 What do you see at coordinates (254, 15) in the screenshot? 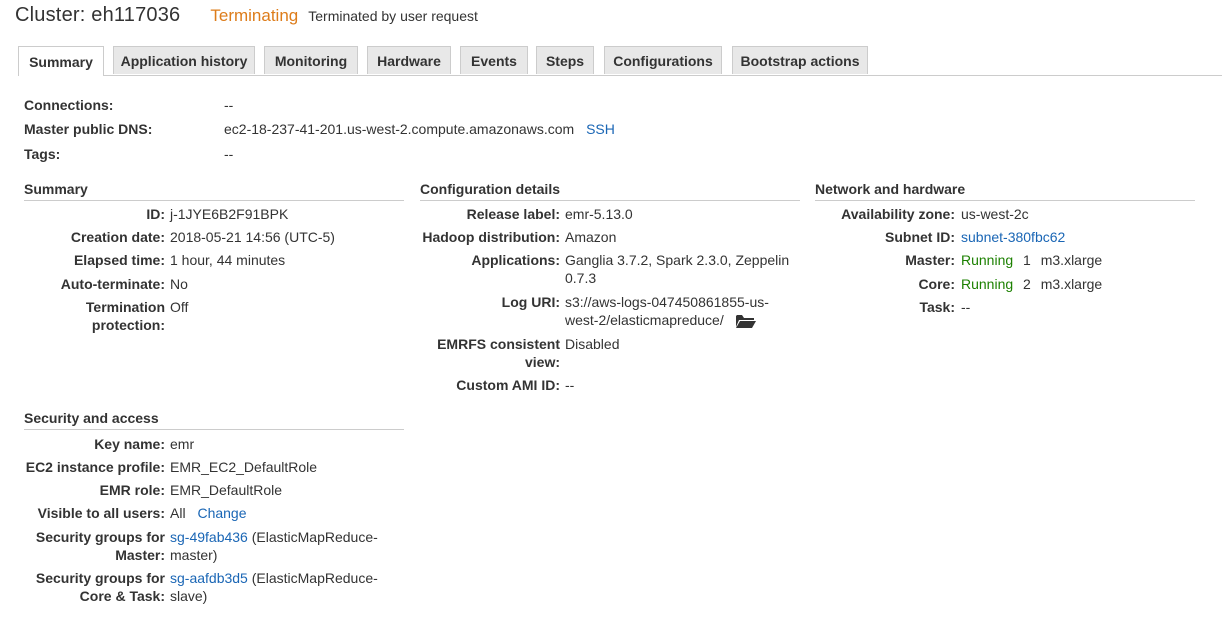
I see `status-badge: Terminating` at bounding box center [254, 15].